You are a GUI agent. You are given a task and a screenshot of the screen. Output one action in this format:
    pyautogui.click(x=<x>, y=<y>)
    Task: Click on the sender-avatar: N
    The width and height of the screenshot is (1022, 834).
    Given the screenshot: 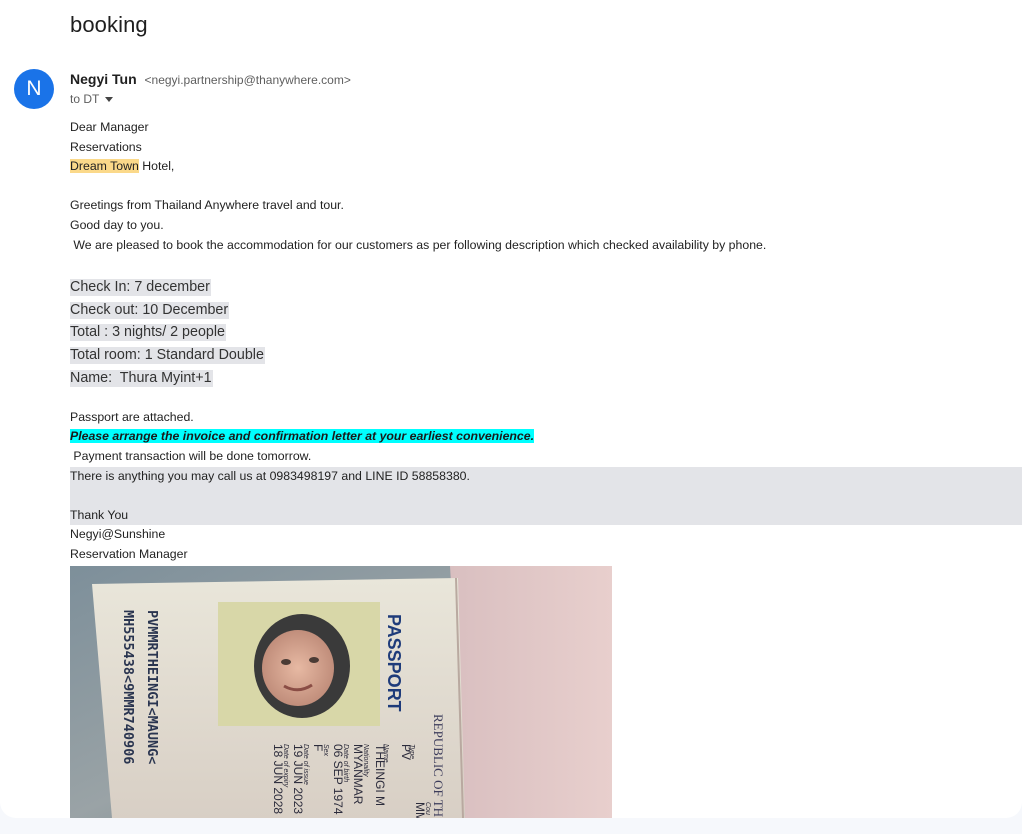 What is the action you would take?
    pyautogui.click(x=34, y=89)
    